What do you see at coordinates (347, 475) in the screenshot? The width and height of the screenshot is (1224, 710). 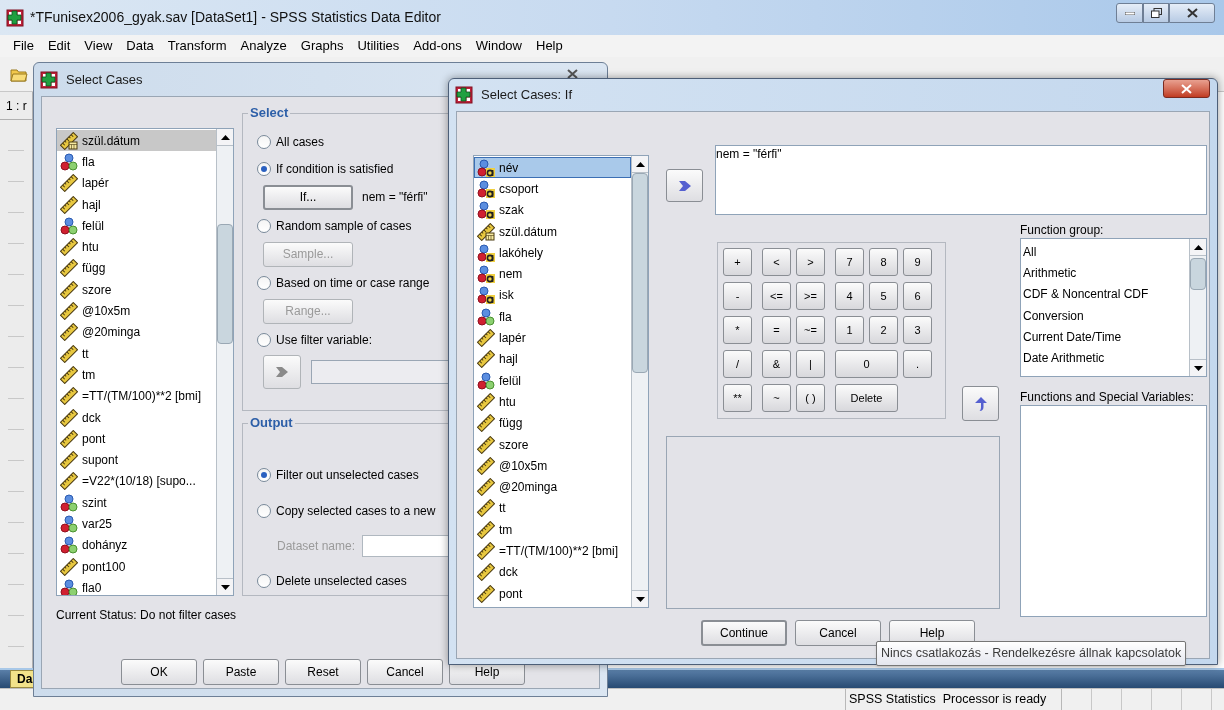 I see `option-label: Filter out unselected cases` at bounding box center [347, 475].